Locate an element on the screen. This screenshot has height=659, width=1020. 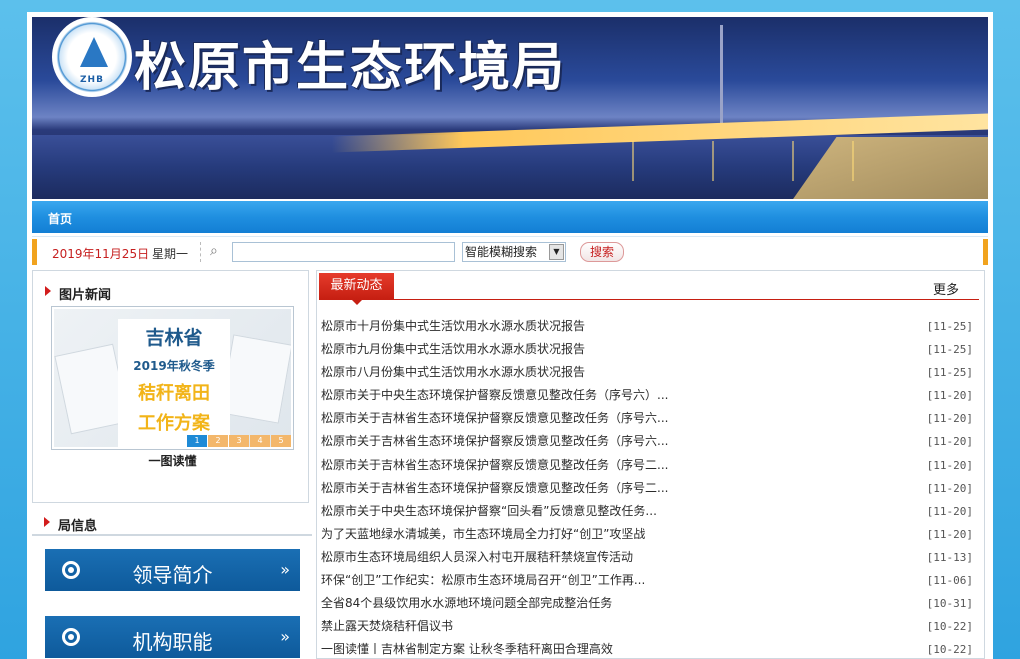
news-item: 全省84个县级饮用水水源地环境问题全部完成整治任务 [10-31] is located at coordinates (647, 603).